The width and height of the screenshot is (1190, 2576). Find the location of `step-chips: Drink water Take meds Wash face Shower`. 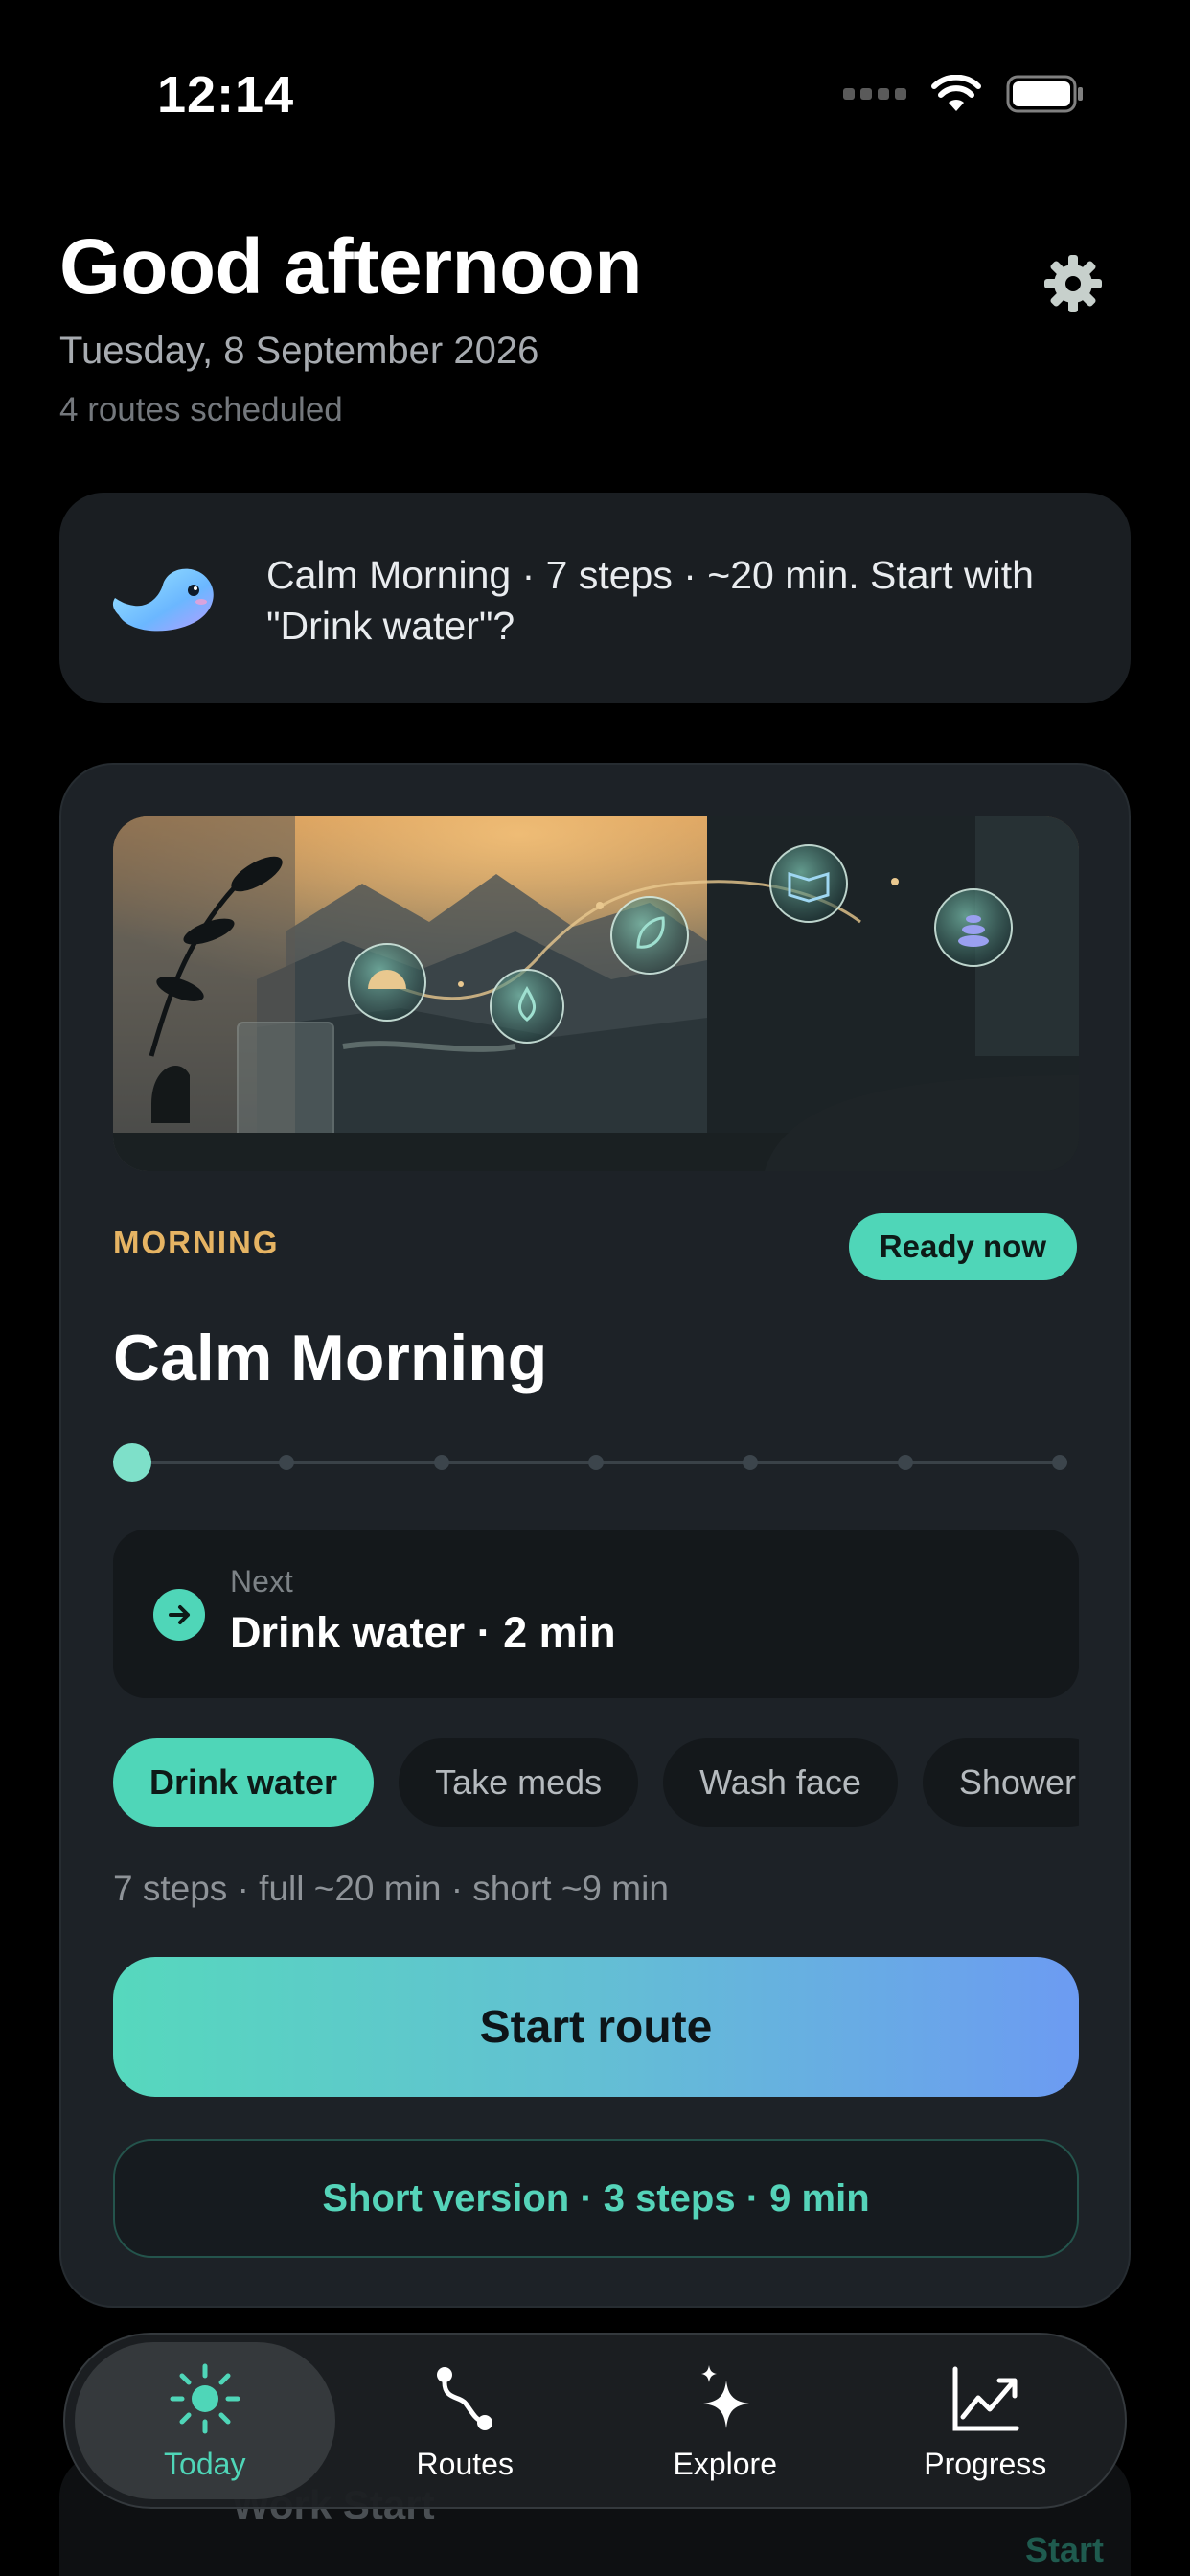

step-chips: Drink water Take meds Wash face Shower is located at coordinates (596, 1782).